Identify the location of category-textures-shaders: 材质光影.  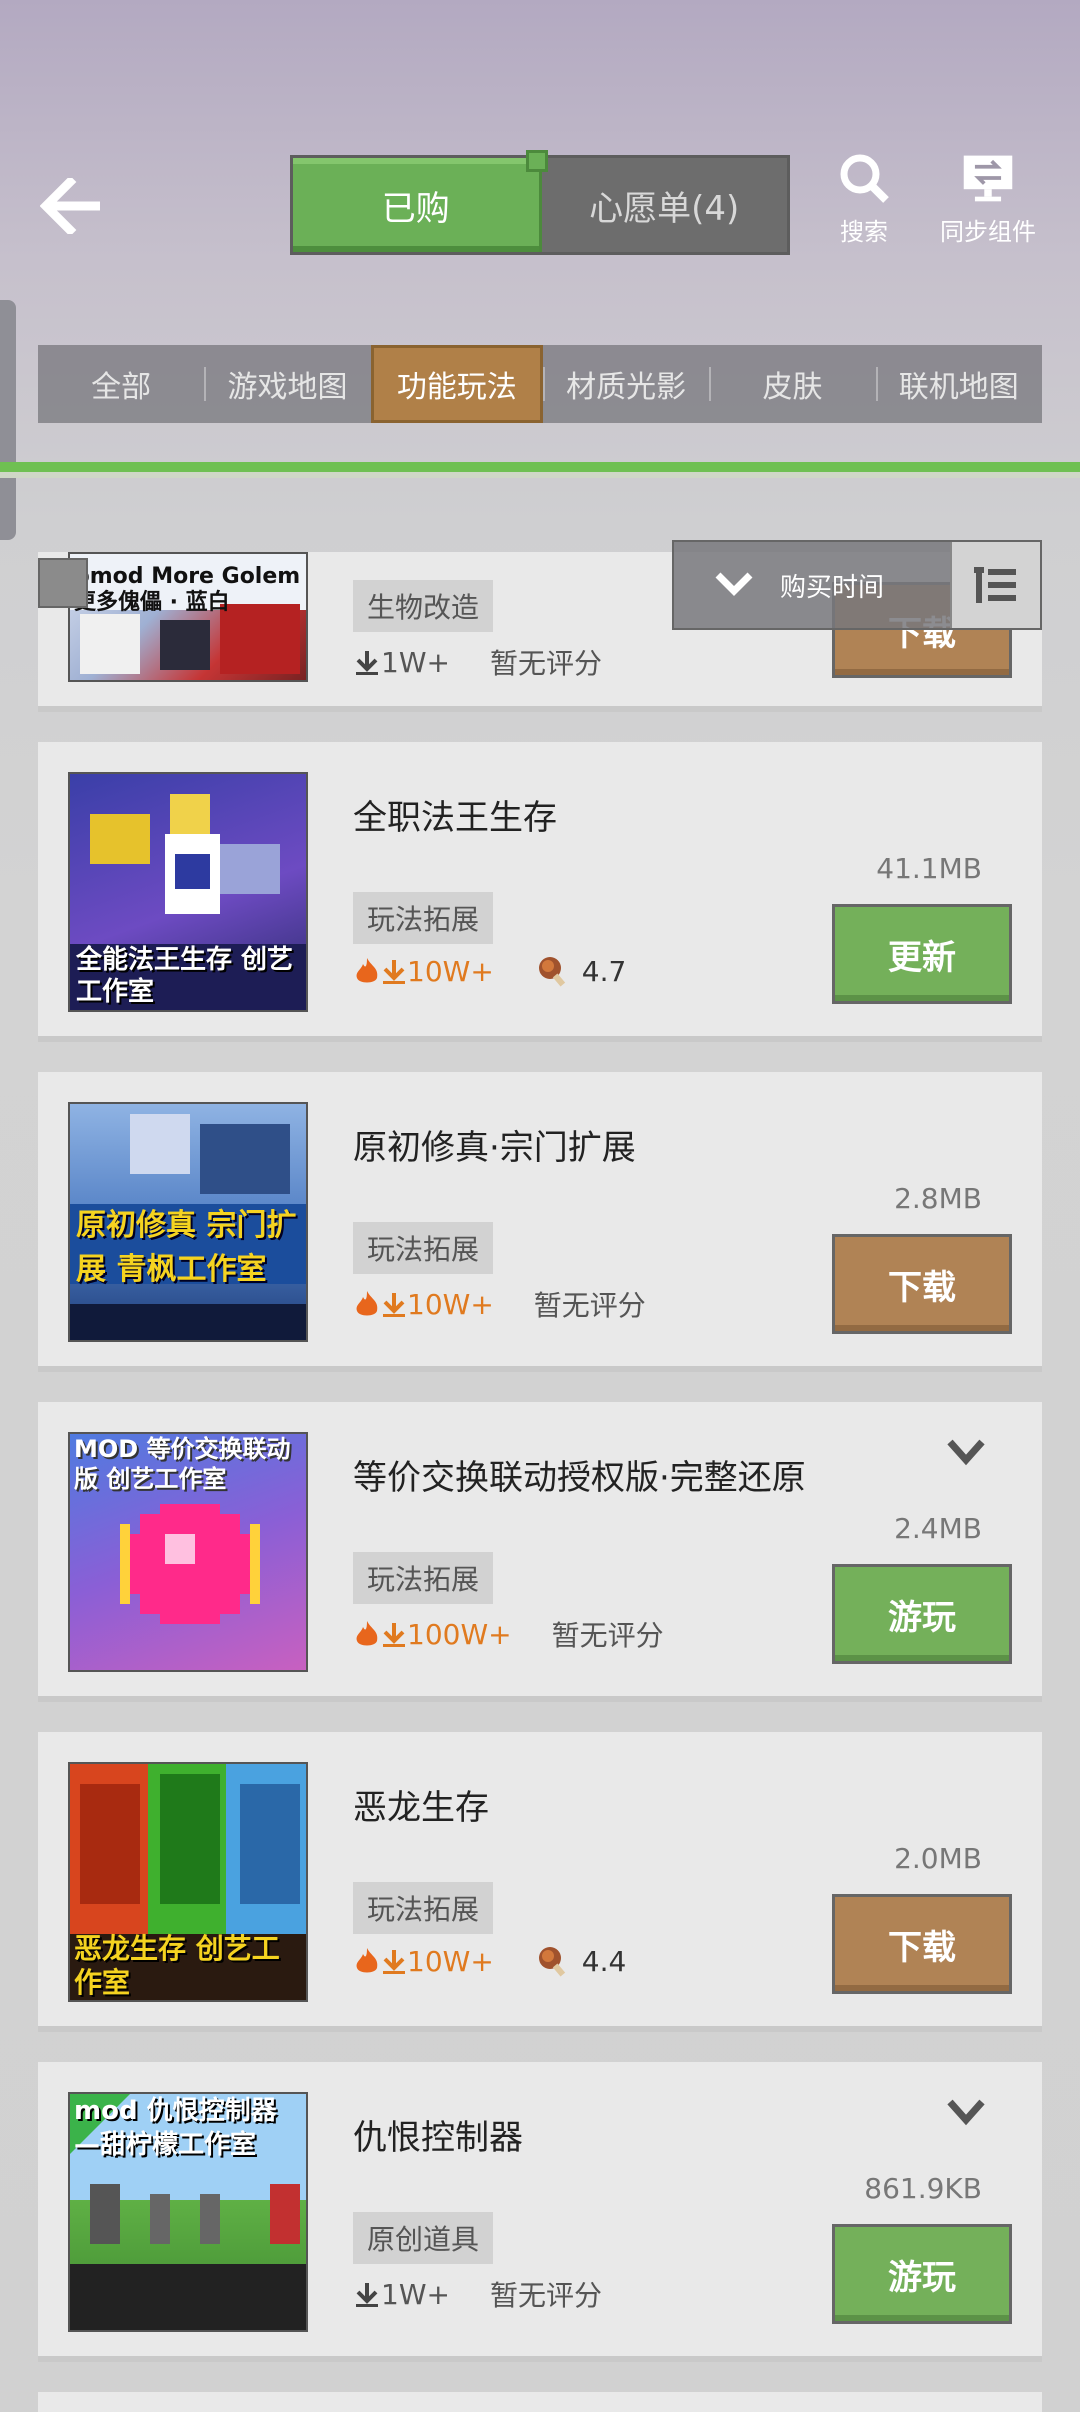
(625, 384).